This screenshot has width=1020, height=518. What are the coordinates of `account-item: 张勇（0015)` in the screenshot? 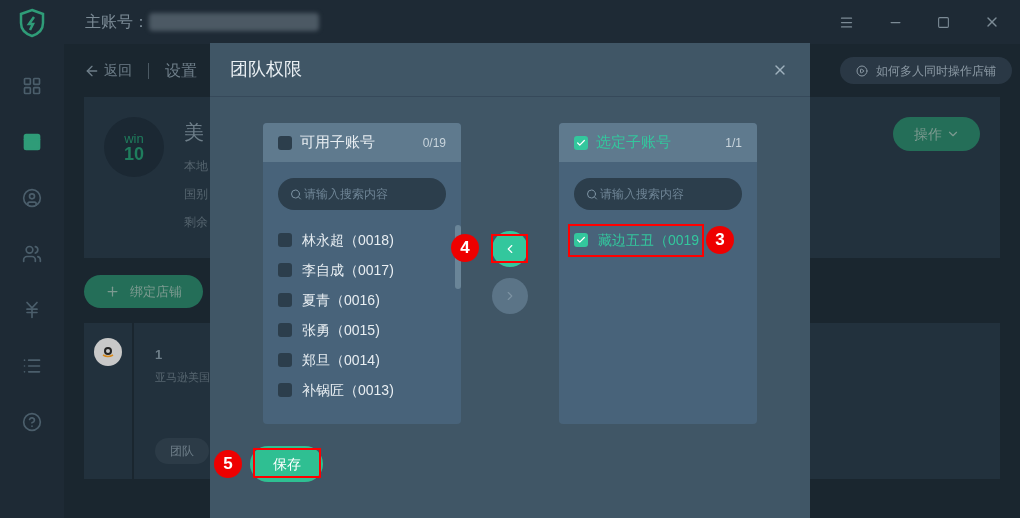 It's located at (329, 330).